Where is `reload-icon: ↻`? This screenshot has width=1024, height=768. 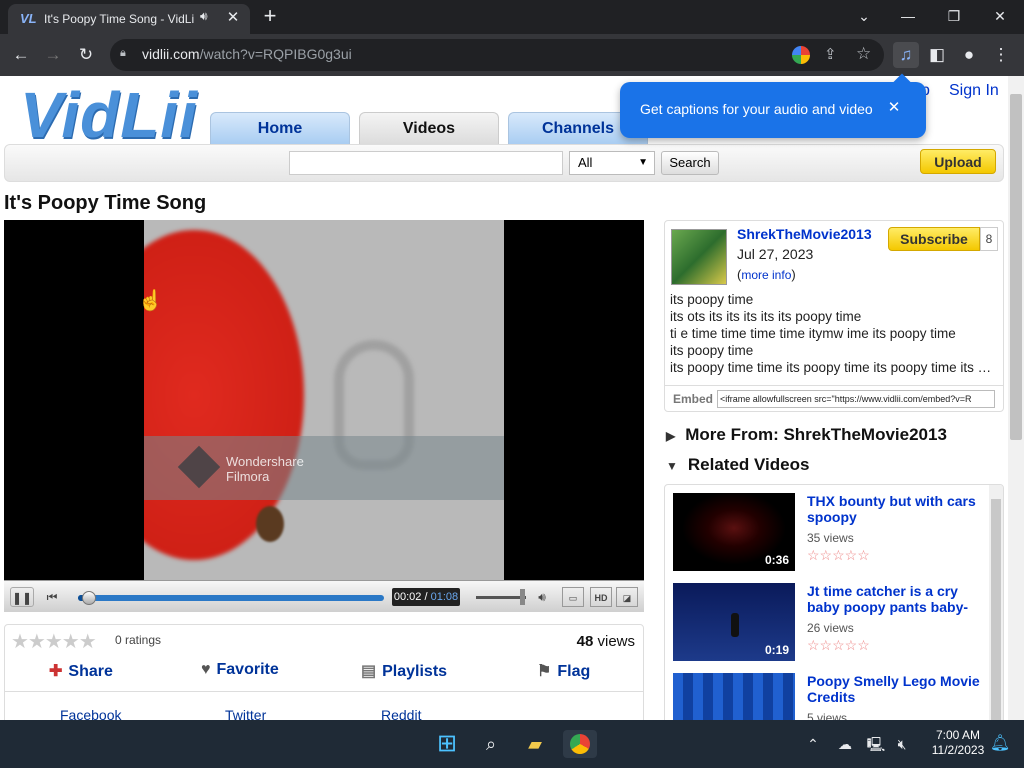
reload-icon: ↻ is located at coordinates (86, 55).